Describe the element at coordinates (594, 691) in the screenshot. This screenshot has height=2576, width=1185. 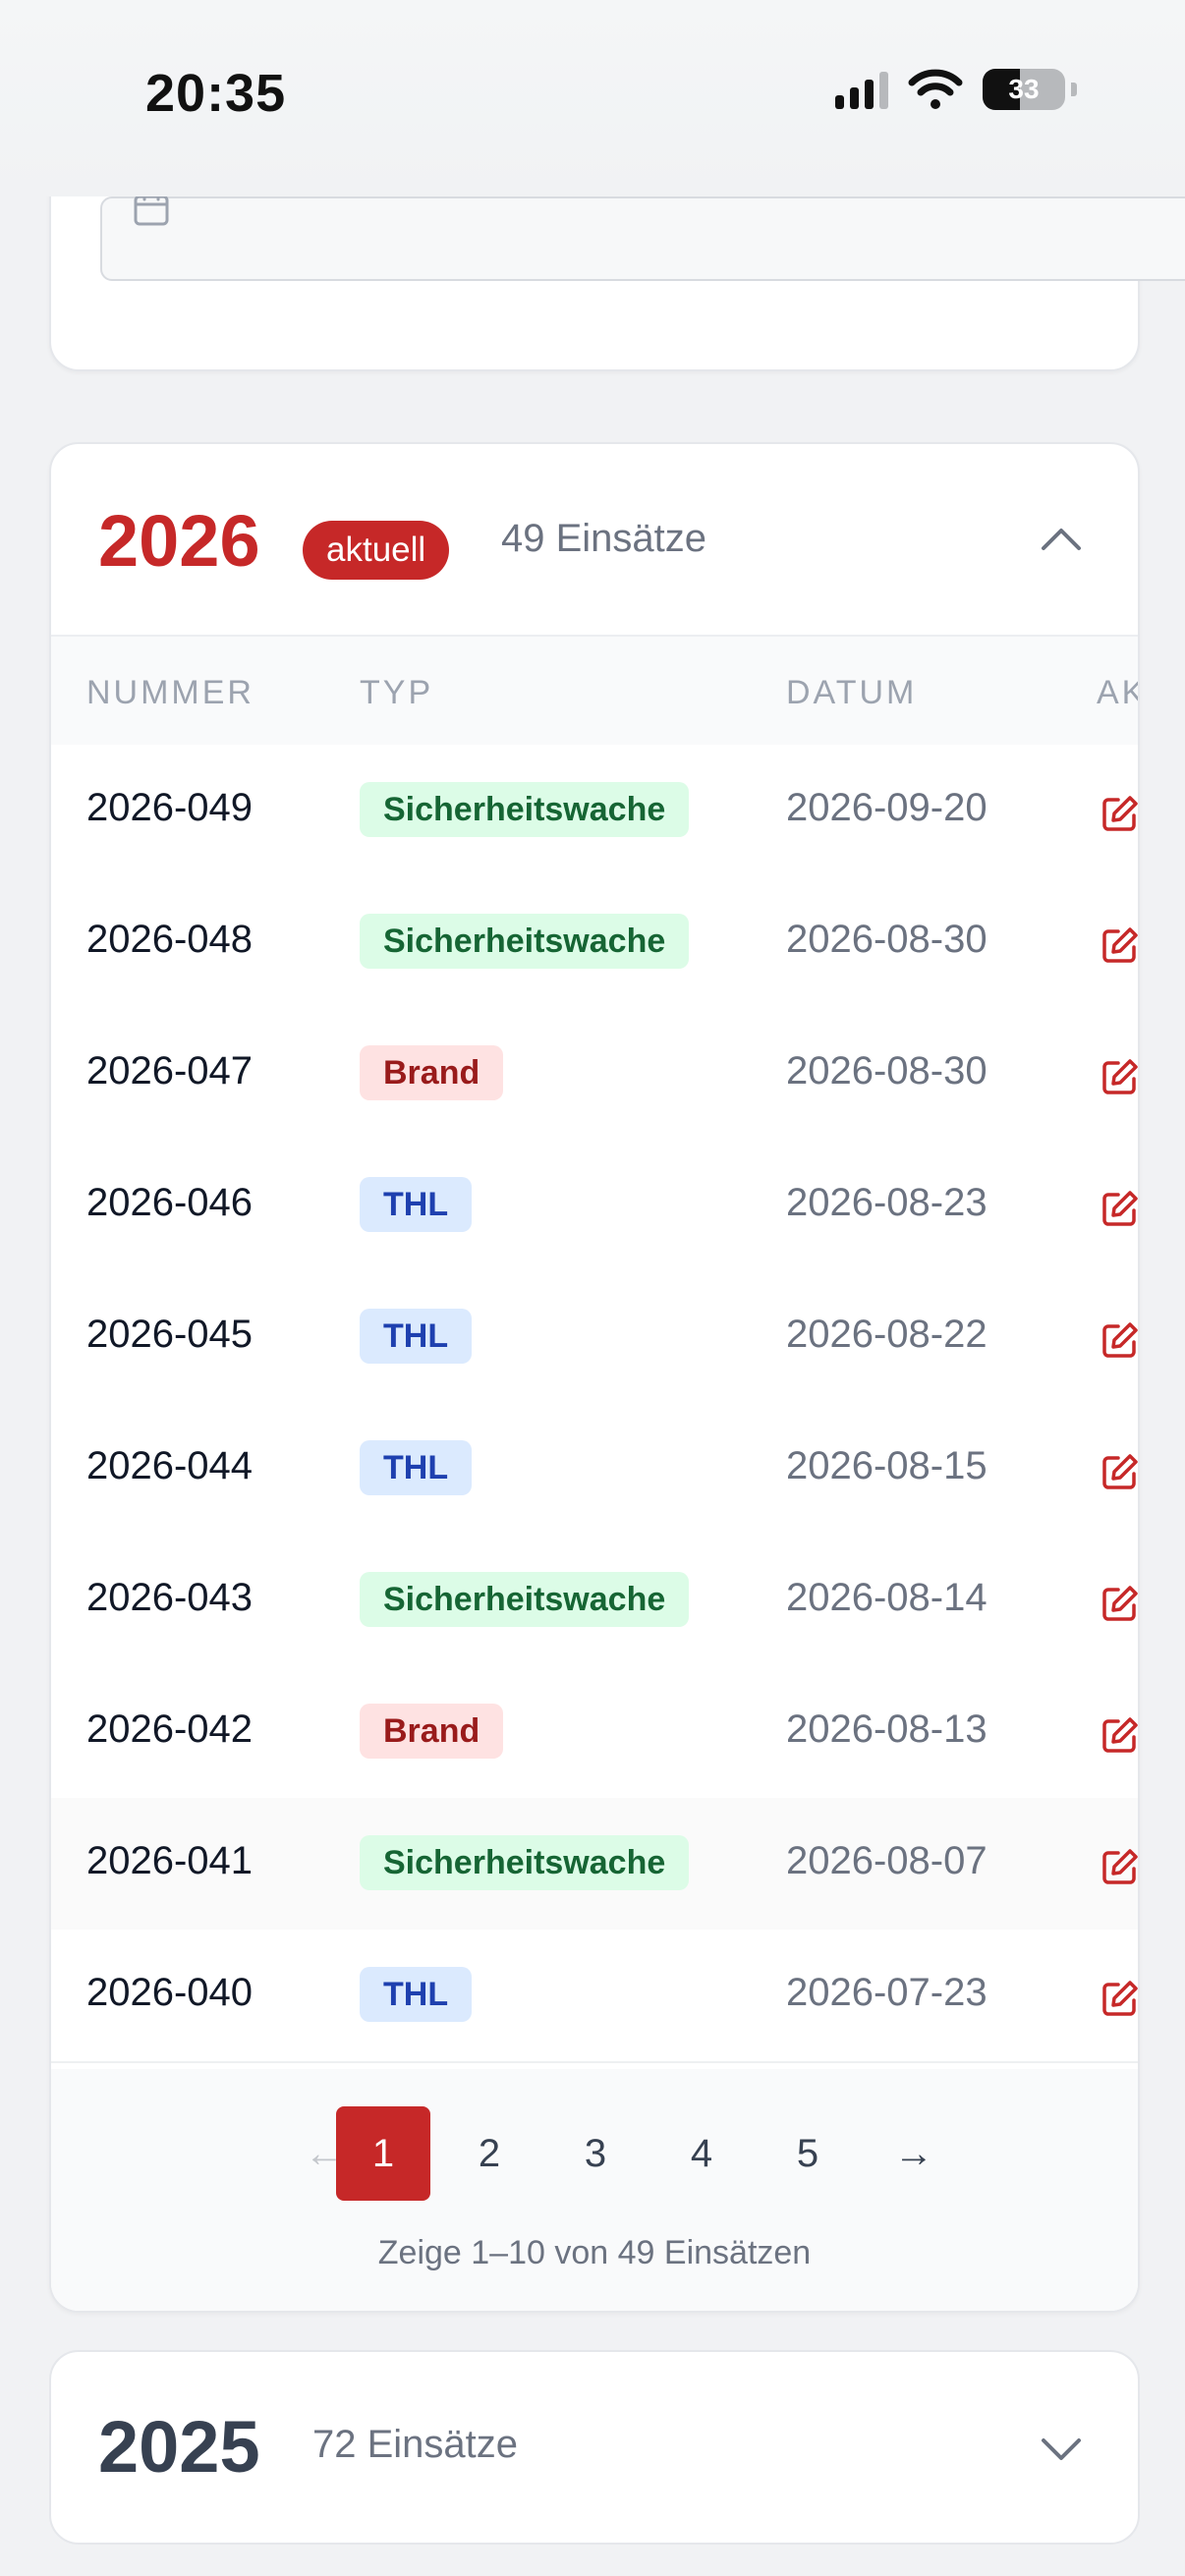
I see `table-header: NUMMER TYP DATUM AKTIONEN` at that location.